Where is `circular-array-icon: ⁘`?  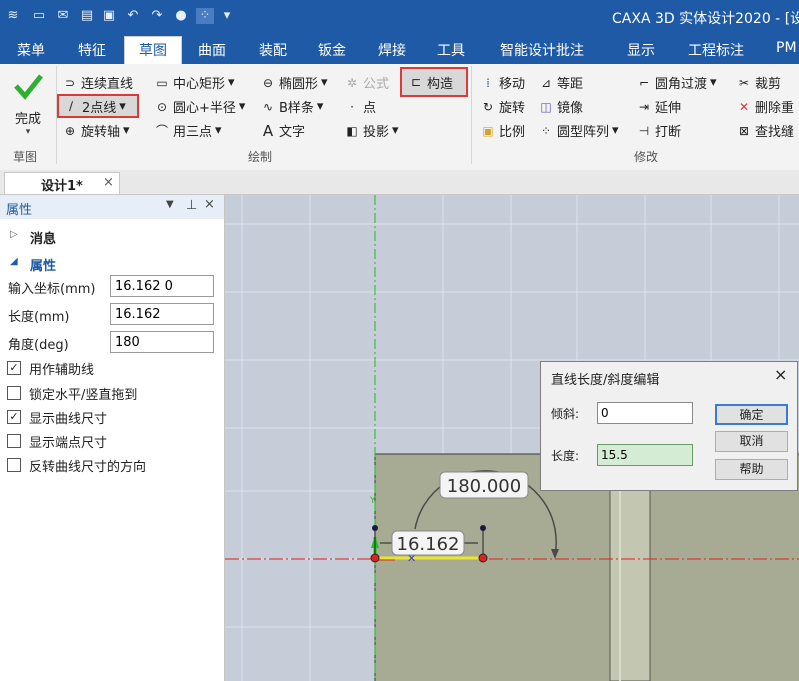 circular-array-icon: ⁘ is located at coordinates (546, 130).